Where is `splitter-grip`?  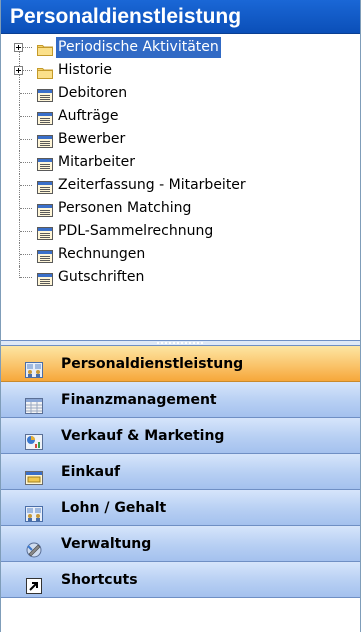 splitter-grip is located at coordinates (181, 343).